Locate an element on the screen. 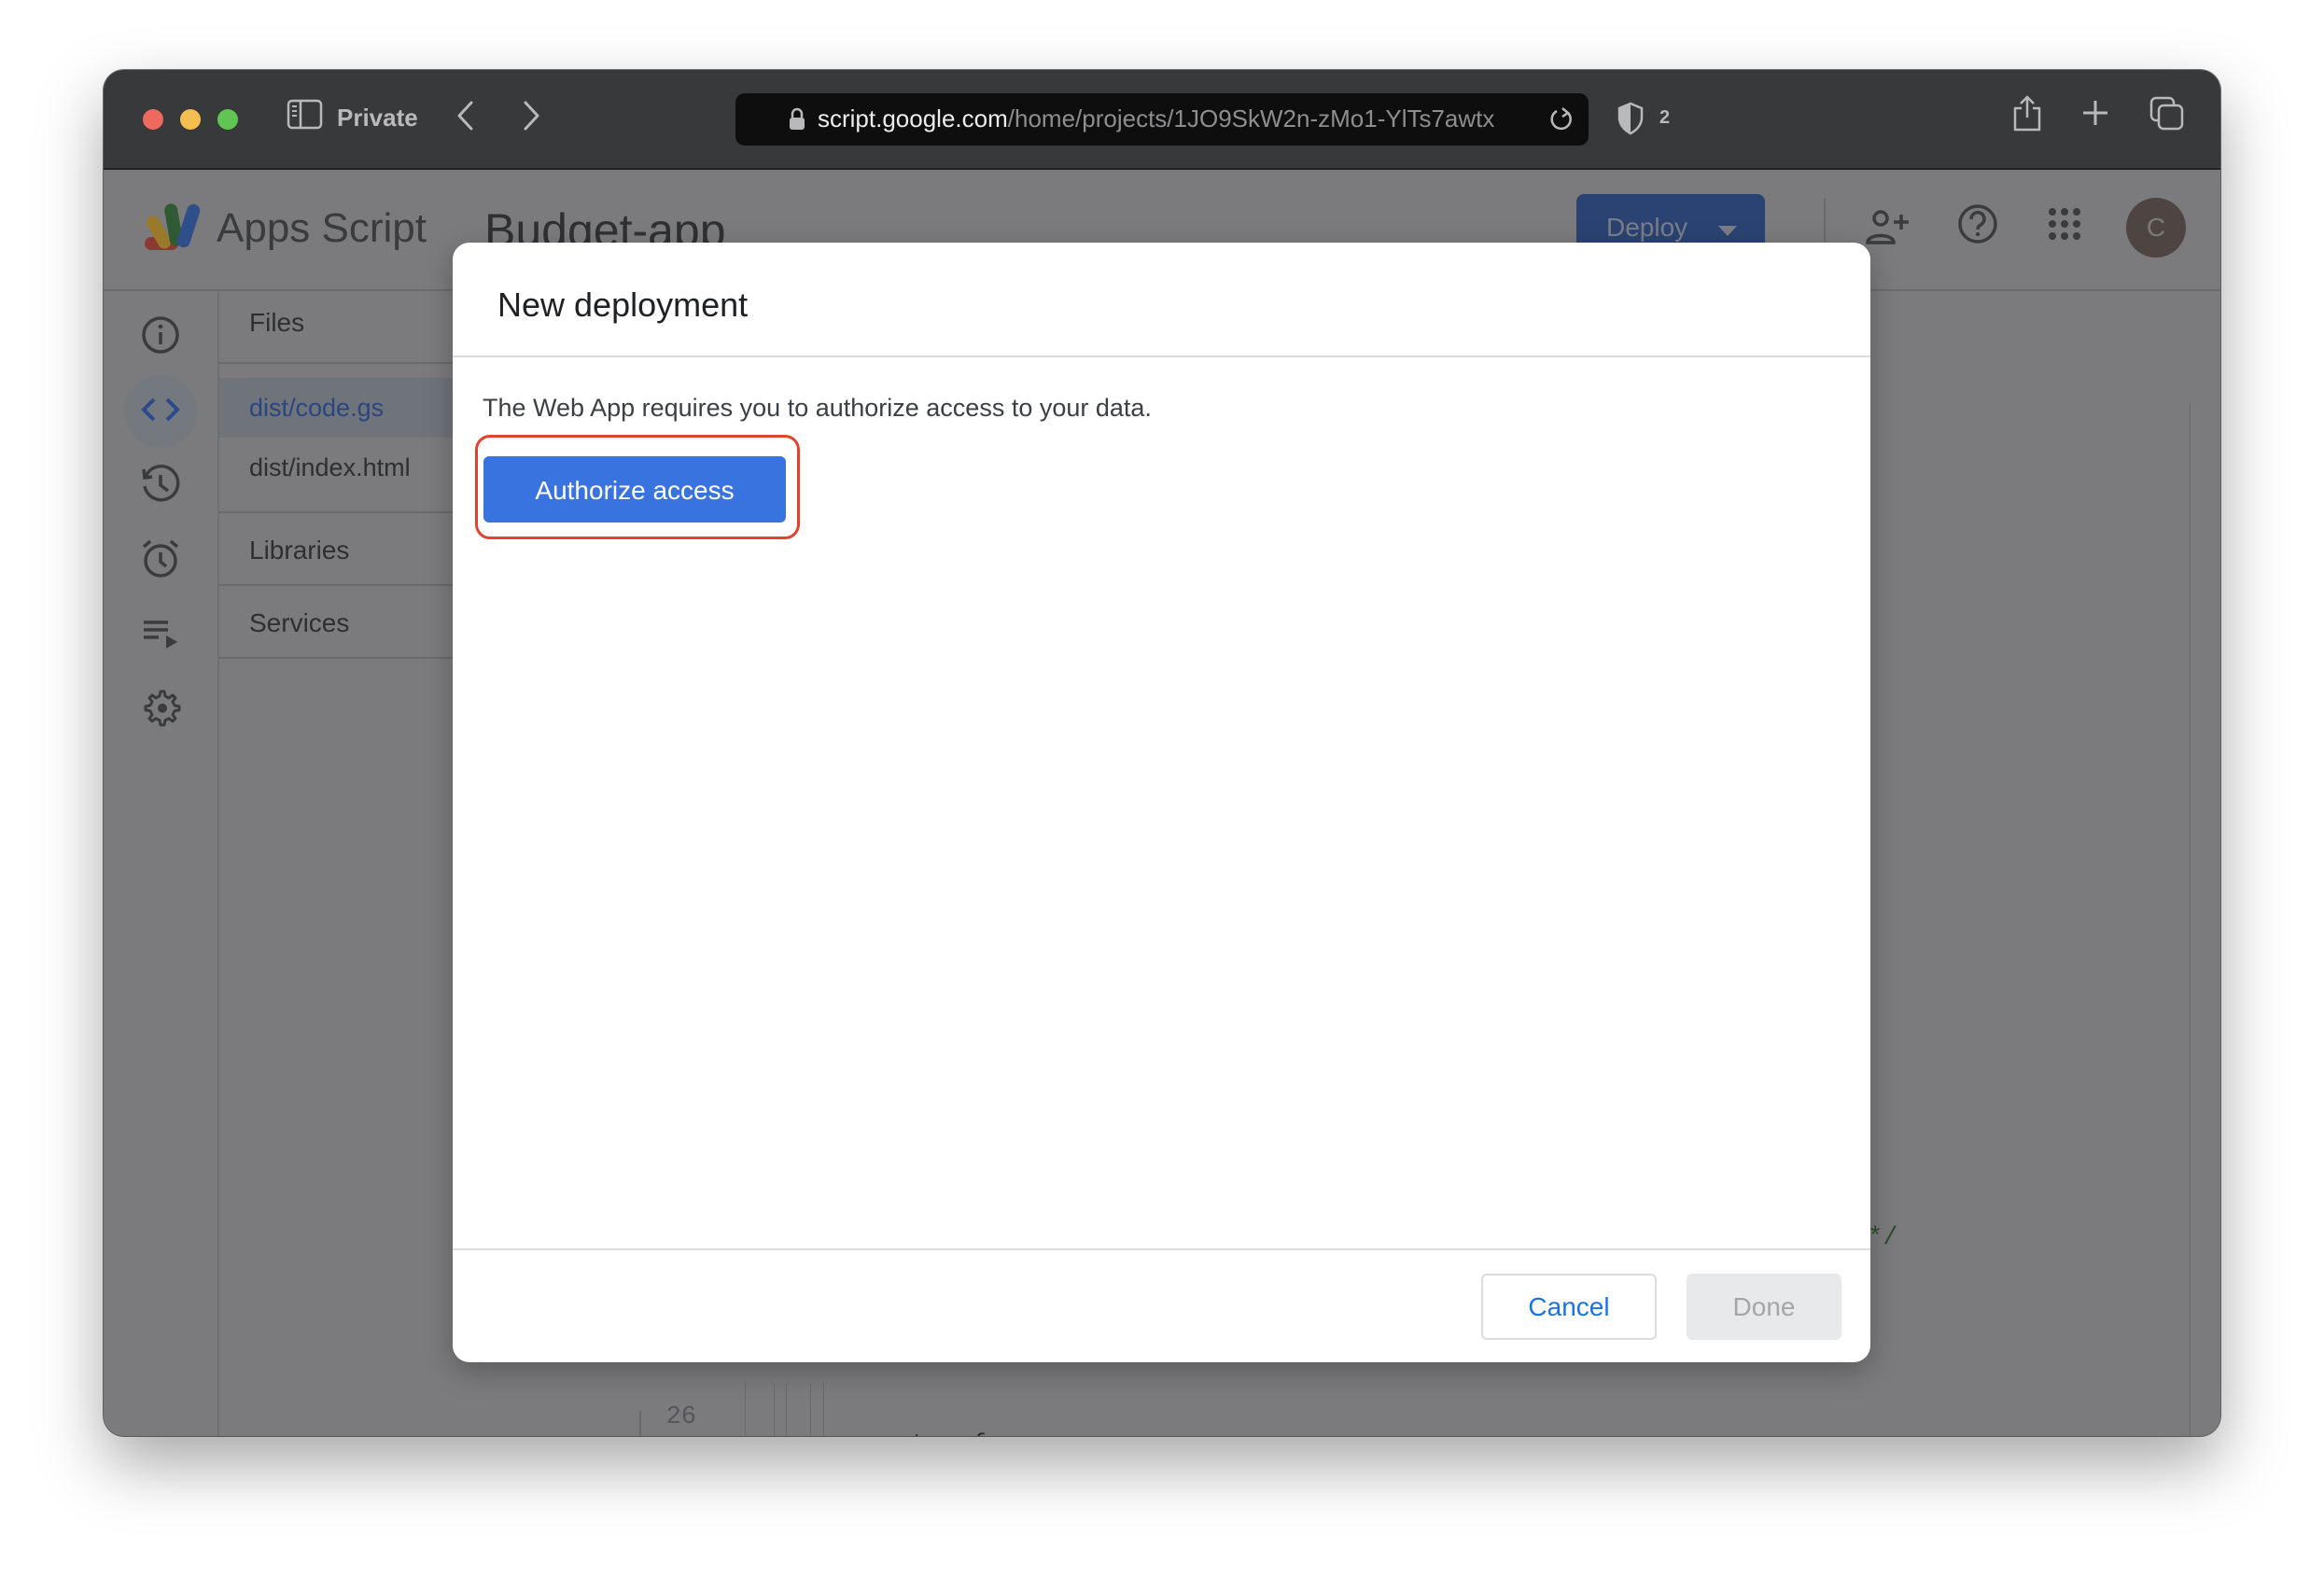 This screenshot has width=2324, height=1575. authorize-access-button: Authorize access is located at coordinates (634, 489).